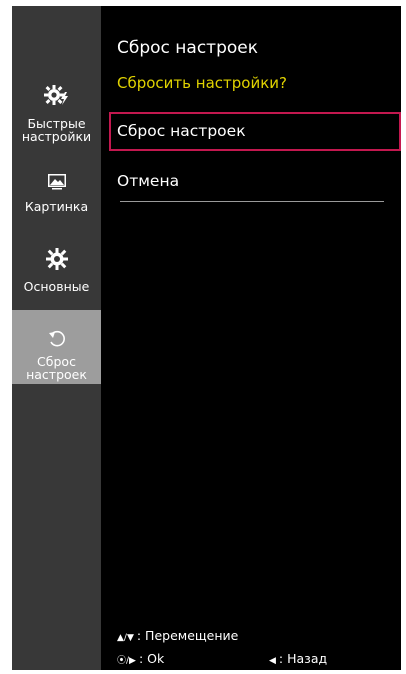  Describe the element at coordinates (303, 658) in the screenshot. I see `footer-back-label: : Назад` at that location.